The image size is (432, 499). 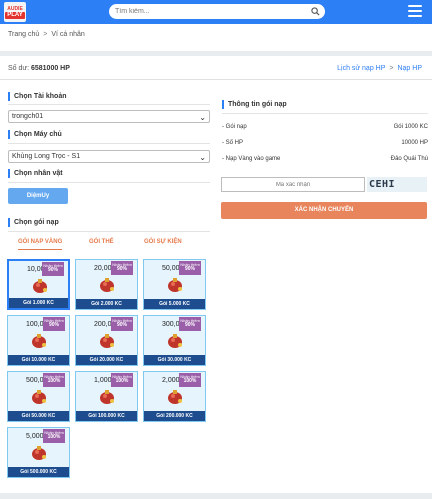 What do you see at coordinates (233, 143) in the screenshot?
I see `info-key: - Số HP` at bounding box center [233, 143].